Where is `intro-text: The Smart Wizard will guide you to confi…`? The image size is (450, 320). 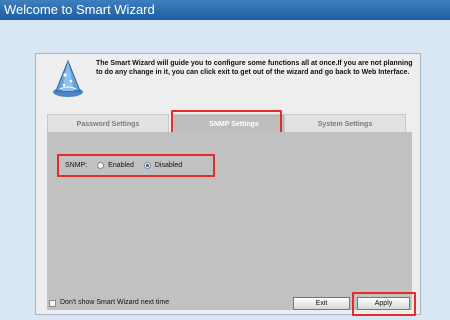
intro-text: The Smart Wizard will guide you to confi… is located at coordinates (254, 68).